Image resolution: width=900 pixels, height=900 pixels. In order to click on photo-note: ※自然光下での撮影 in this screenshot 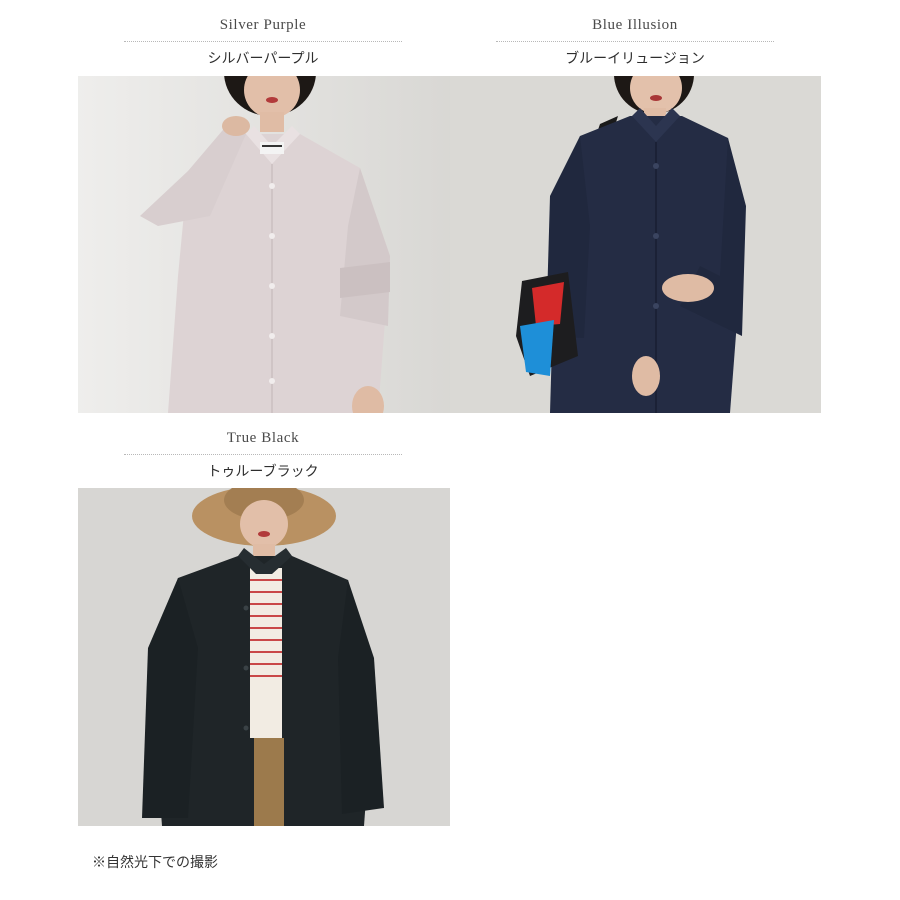, I will do `click(155, 863)`.